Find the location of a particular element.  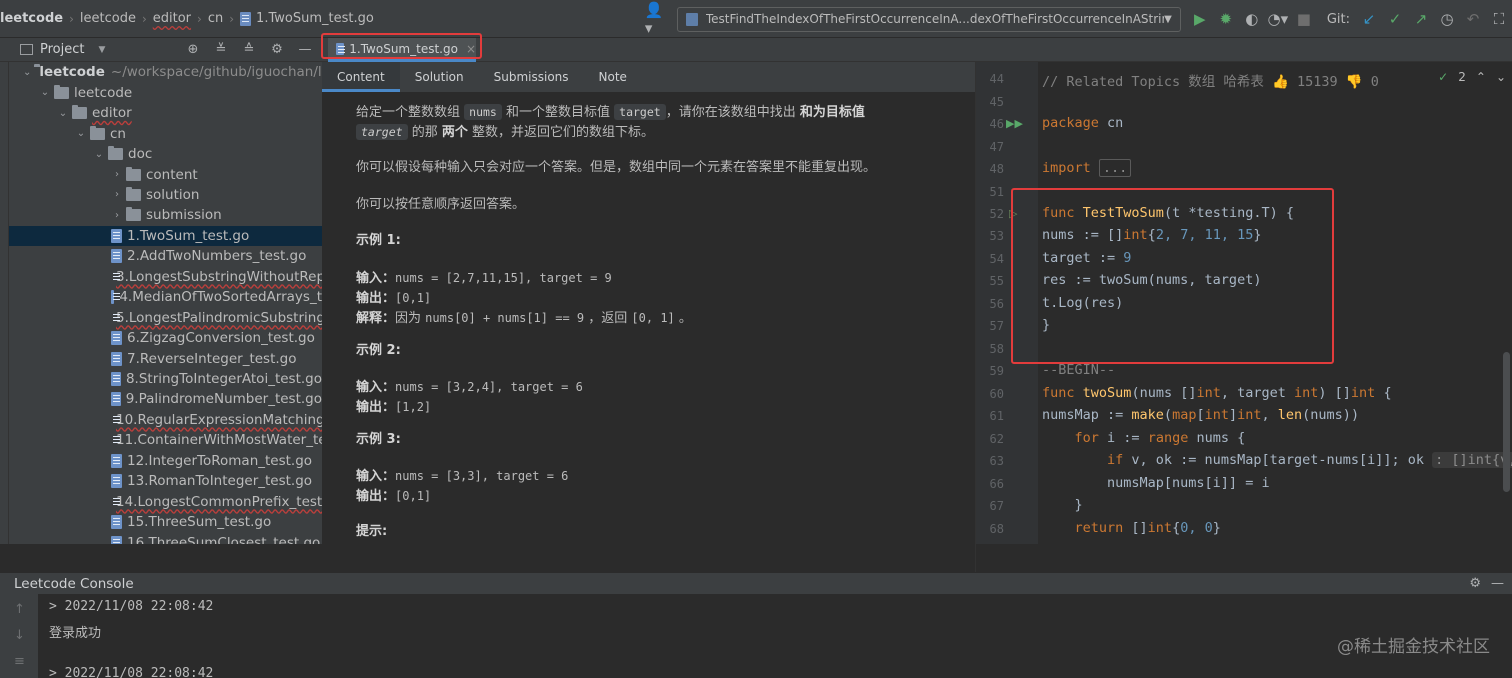

label: 输出： is located at coordinates (376, 298).